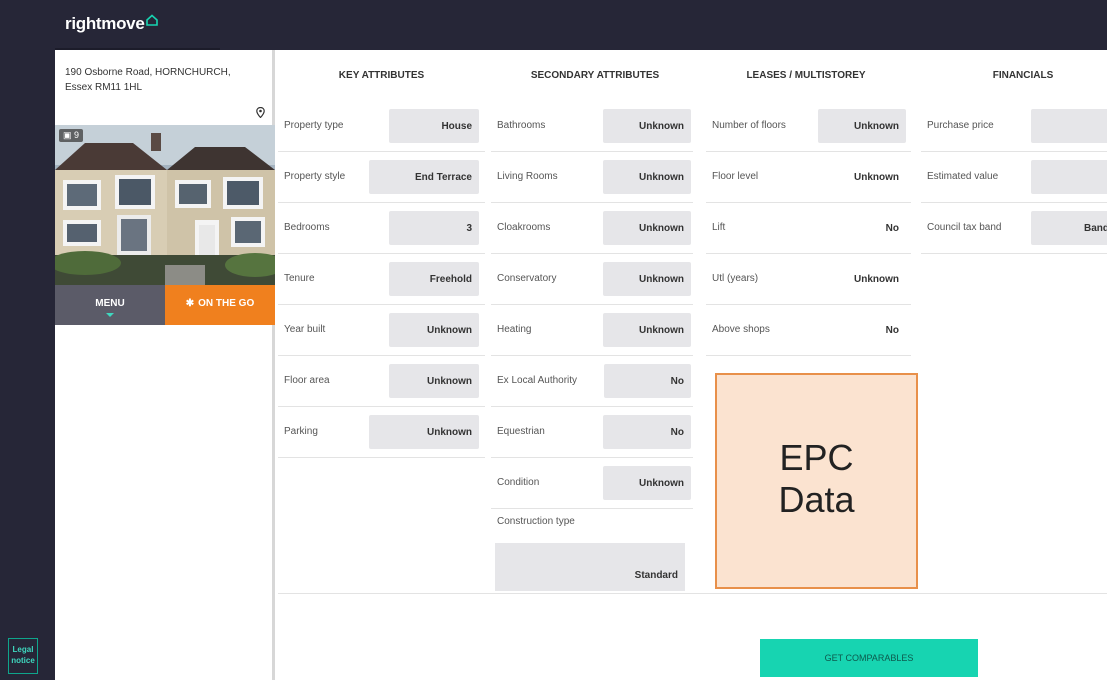 This screenshot has height=680, width=1107. Describe the element at coordinates (1069, 126) in the screenshot. I see `purchase-price-field` at that location.